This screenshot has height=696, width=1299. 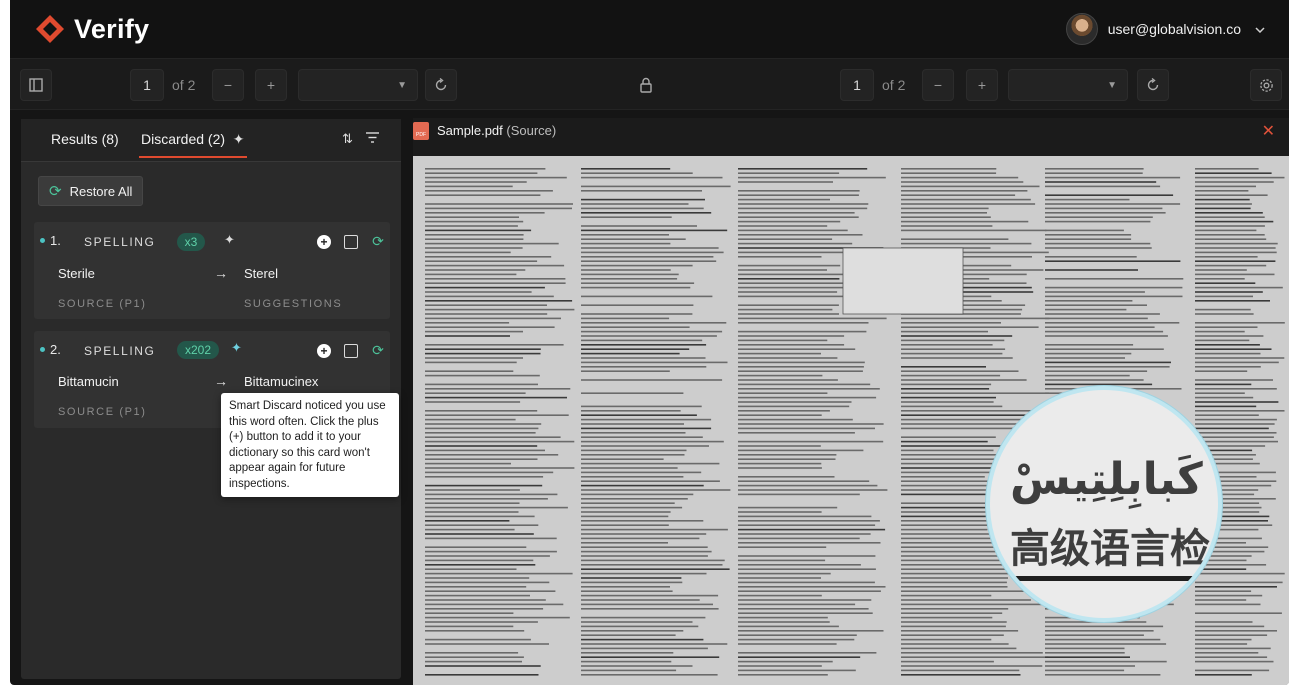 I want to click on tab-discarded: Discarded (2) ✦, so click(x=193, y=139).